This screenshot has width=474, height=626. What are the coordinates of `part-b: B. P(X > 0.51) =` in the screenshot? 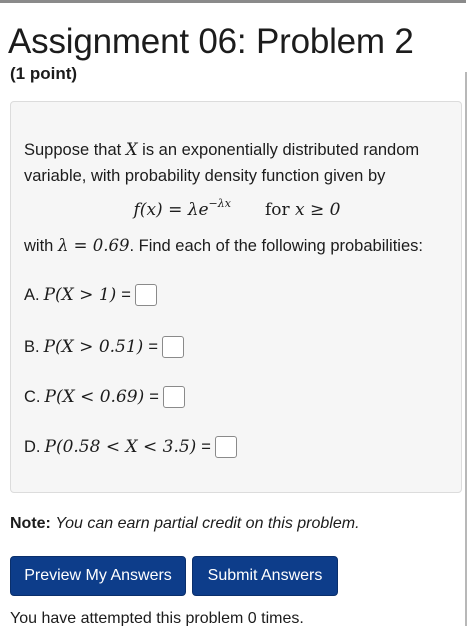 It's located at (104, 347).